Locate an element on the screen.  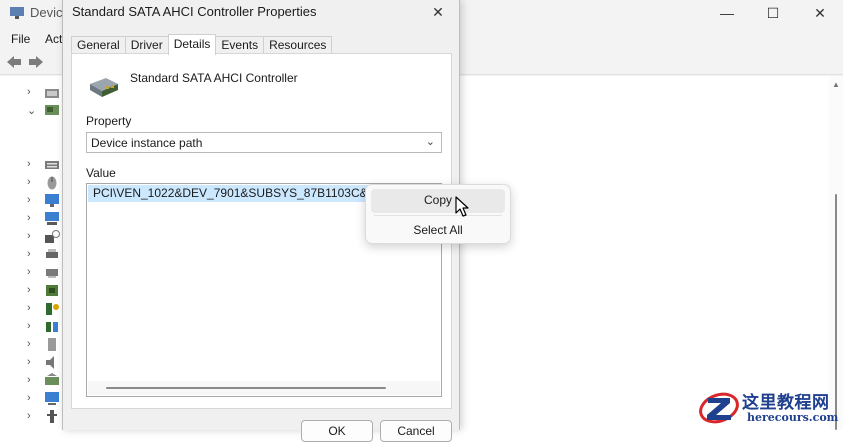
security-device-icon is located at coordinates (52, 309).